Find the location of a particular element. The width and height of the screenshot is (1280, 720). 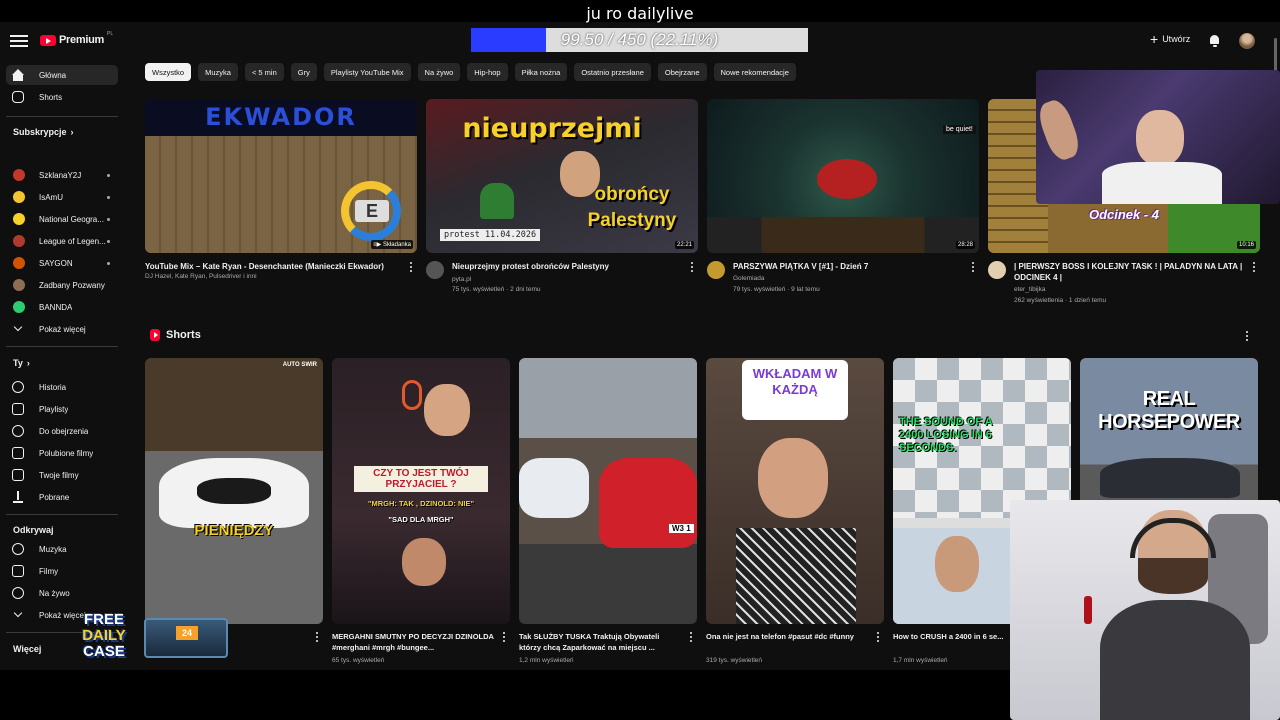

your-videos-icon is located at coordinates (18, 475).